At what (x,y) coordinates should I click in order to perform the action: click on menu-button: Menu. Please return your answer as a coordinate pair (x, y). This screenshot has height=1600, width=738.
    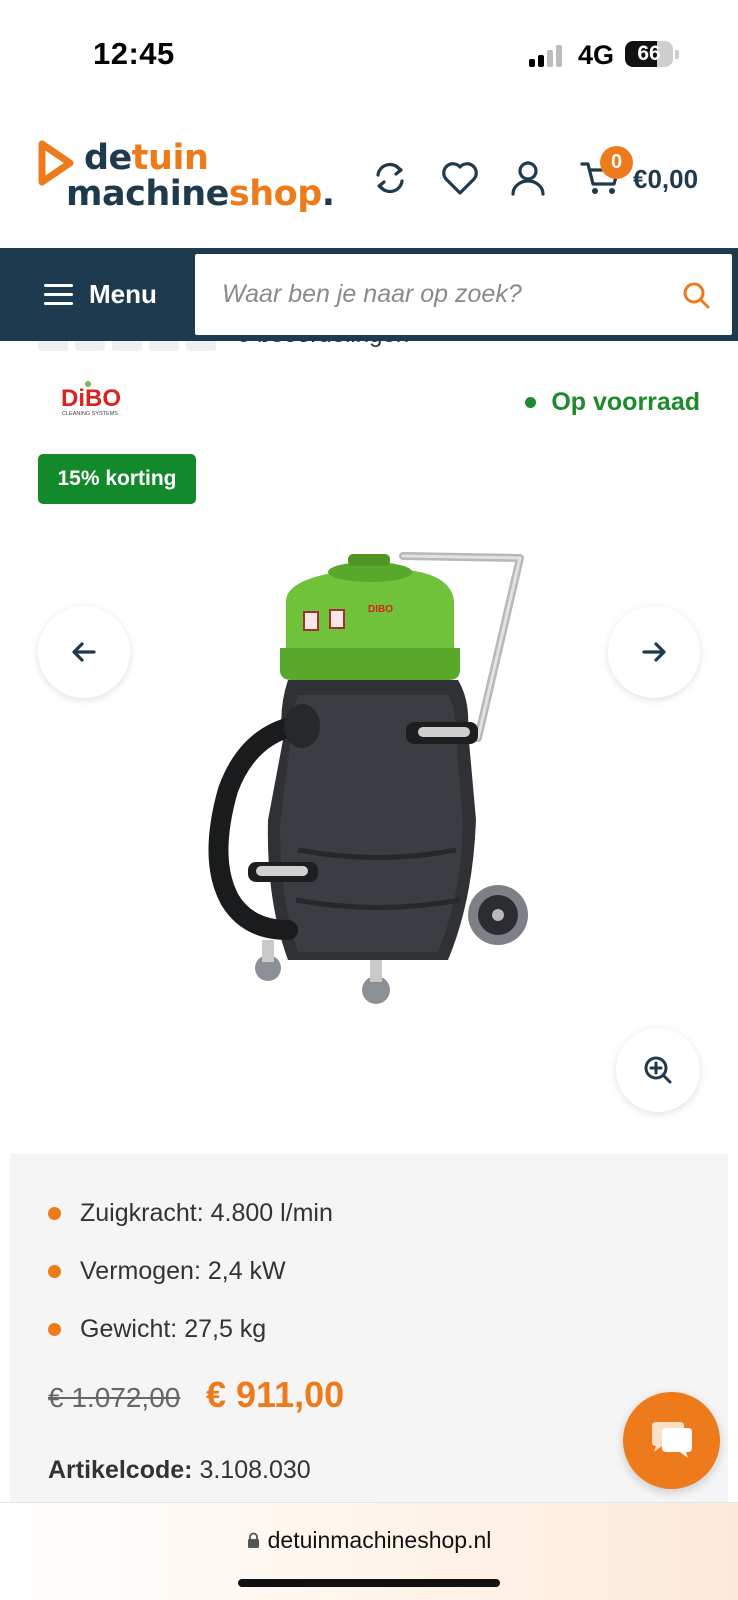
    Looking at the image, I should click on (96, 294).